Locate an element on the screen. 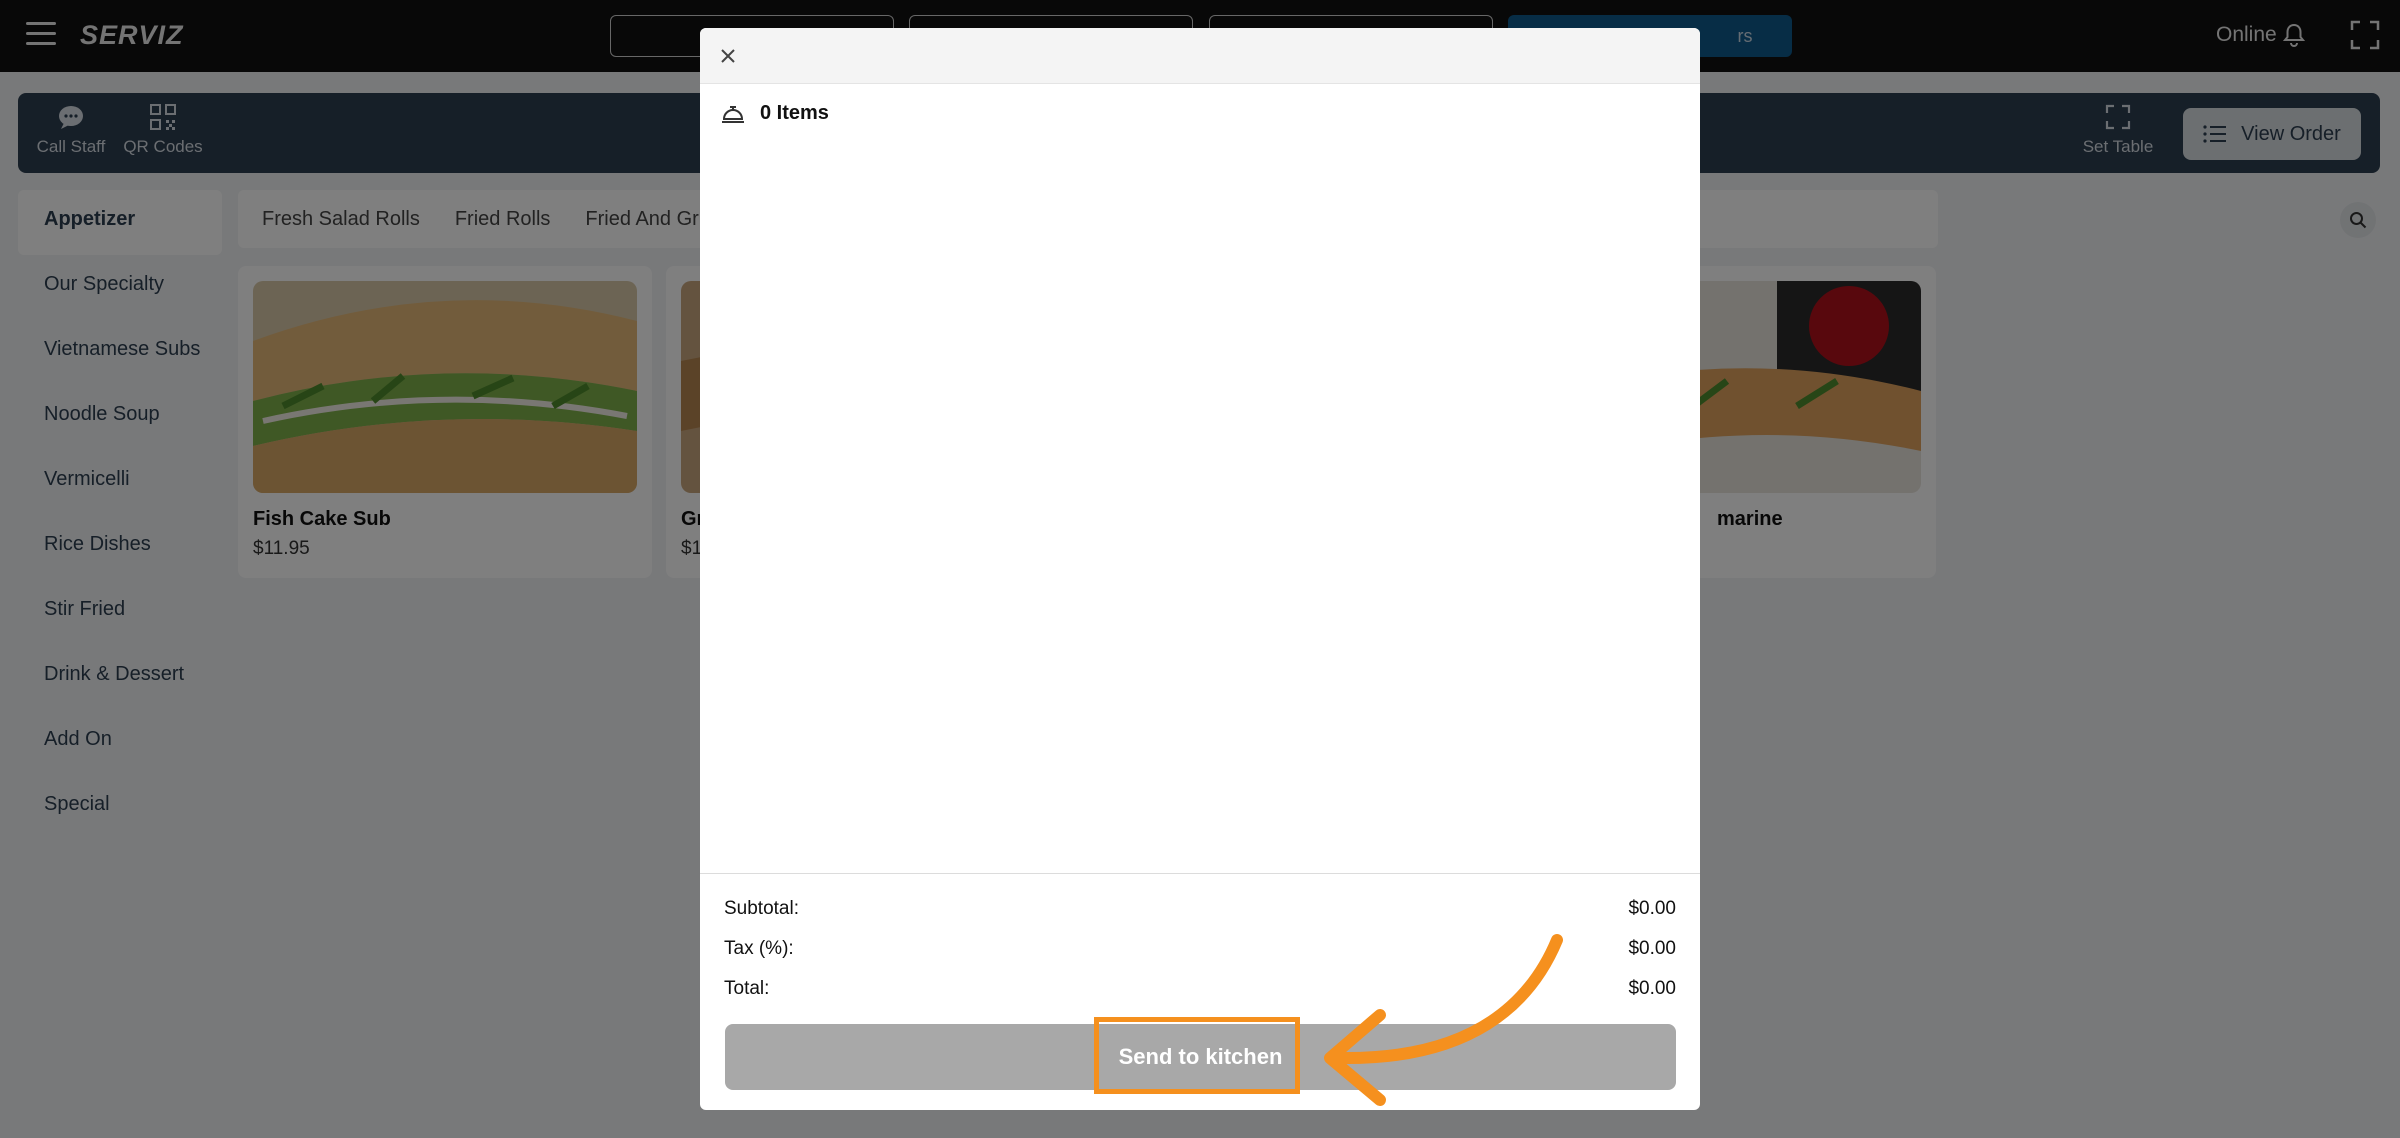 The height and width of the screenshot is (1138, 2400). highlight-box is located at coordinates (1197, 1055).